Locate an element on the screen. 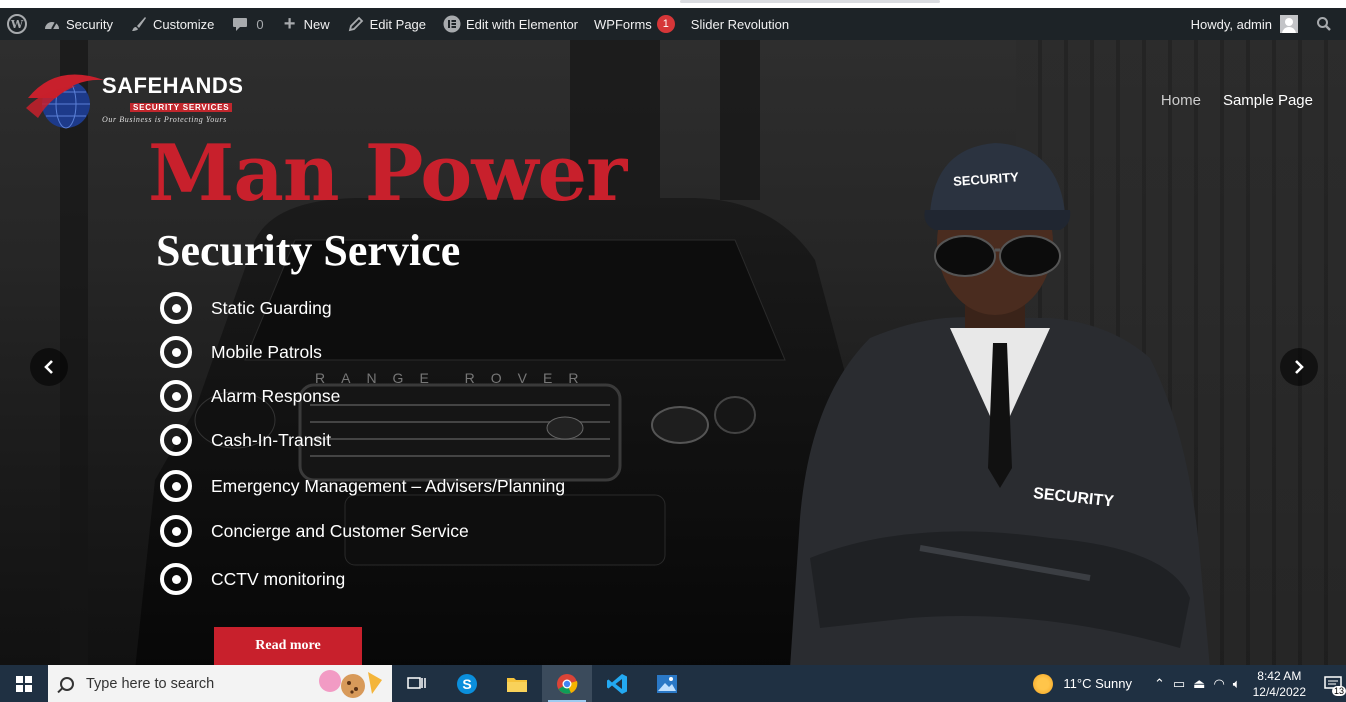 Image resolution: width=1346 pixels, height=702 pixels. service-item: Emergency Management – Advisers/Planning is located at coordinates (362, 486).